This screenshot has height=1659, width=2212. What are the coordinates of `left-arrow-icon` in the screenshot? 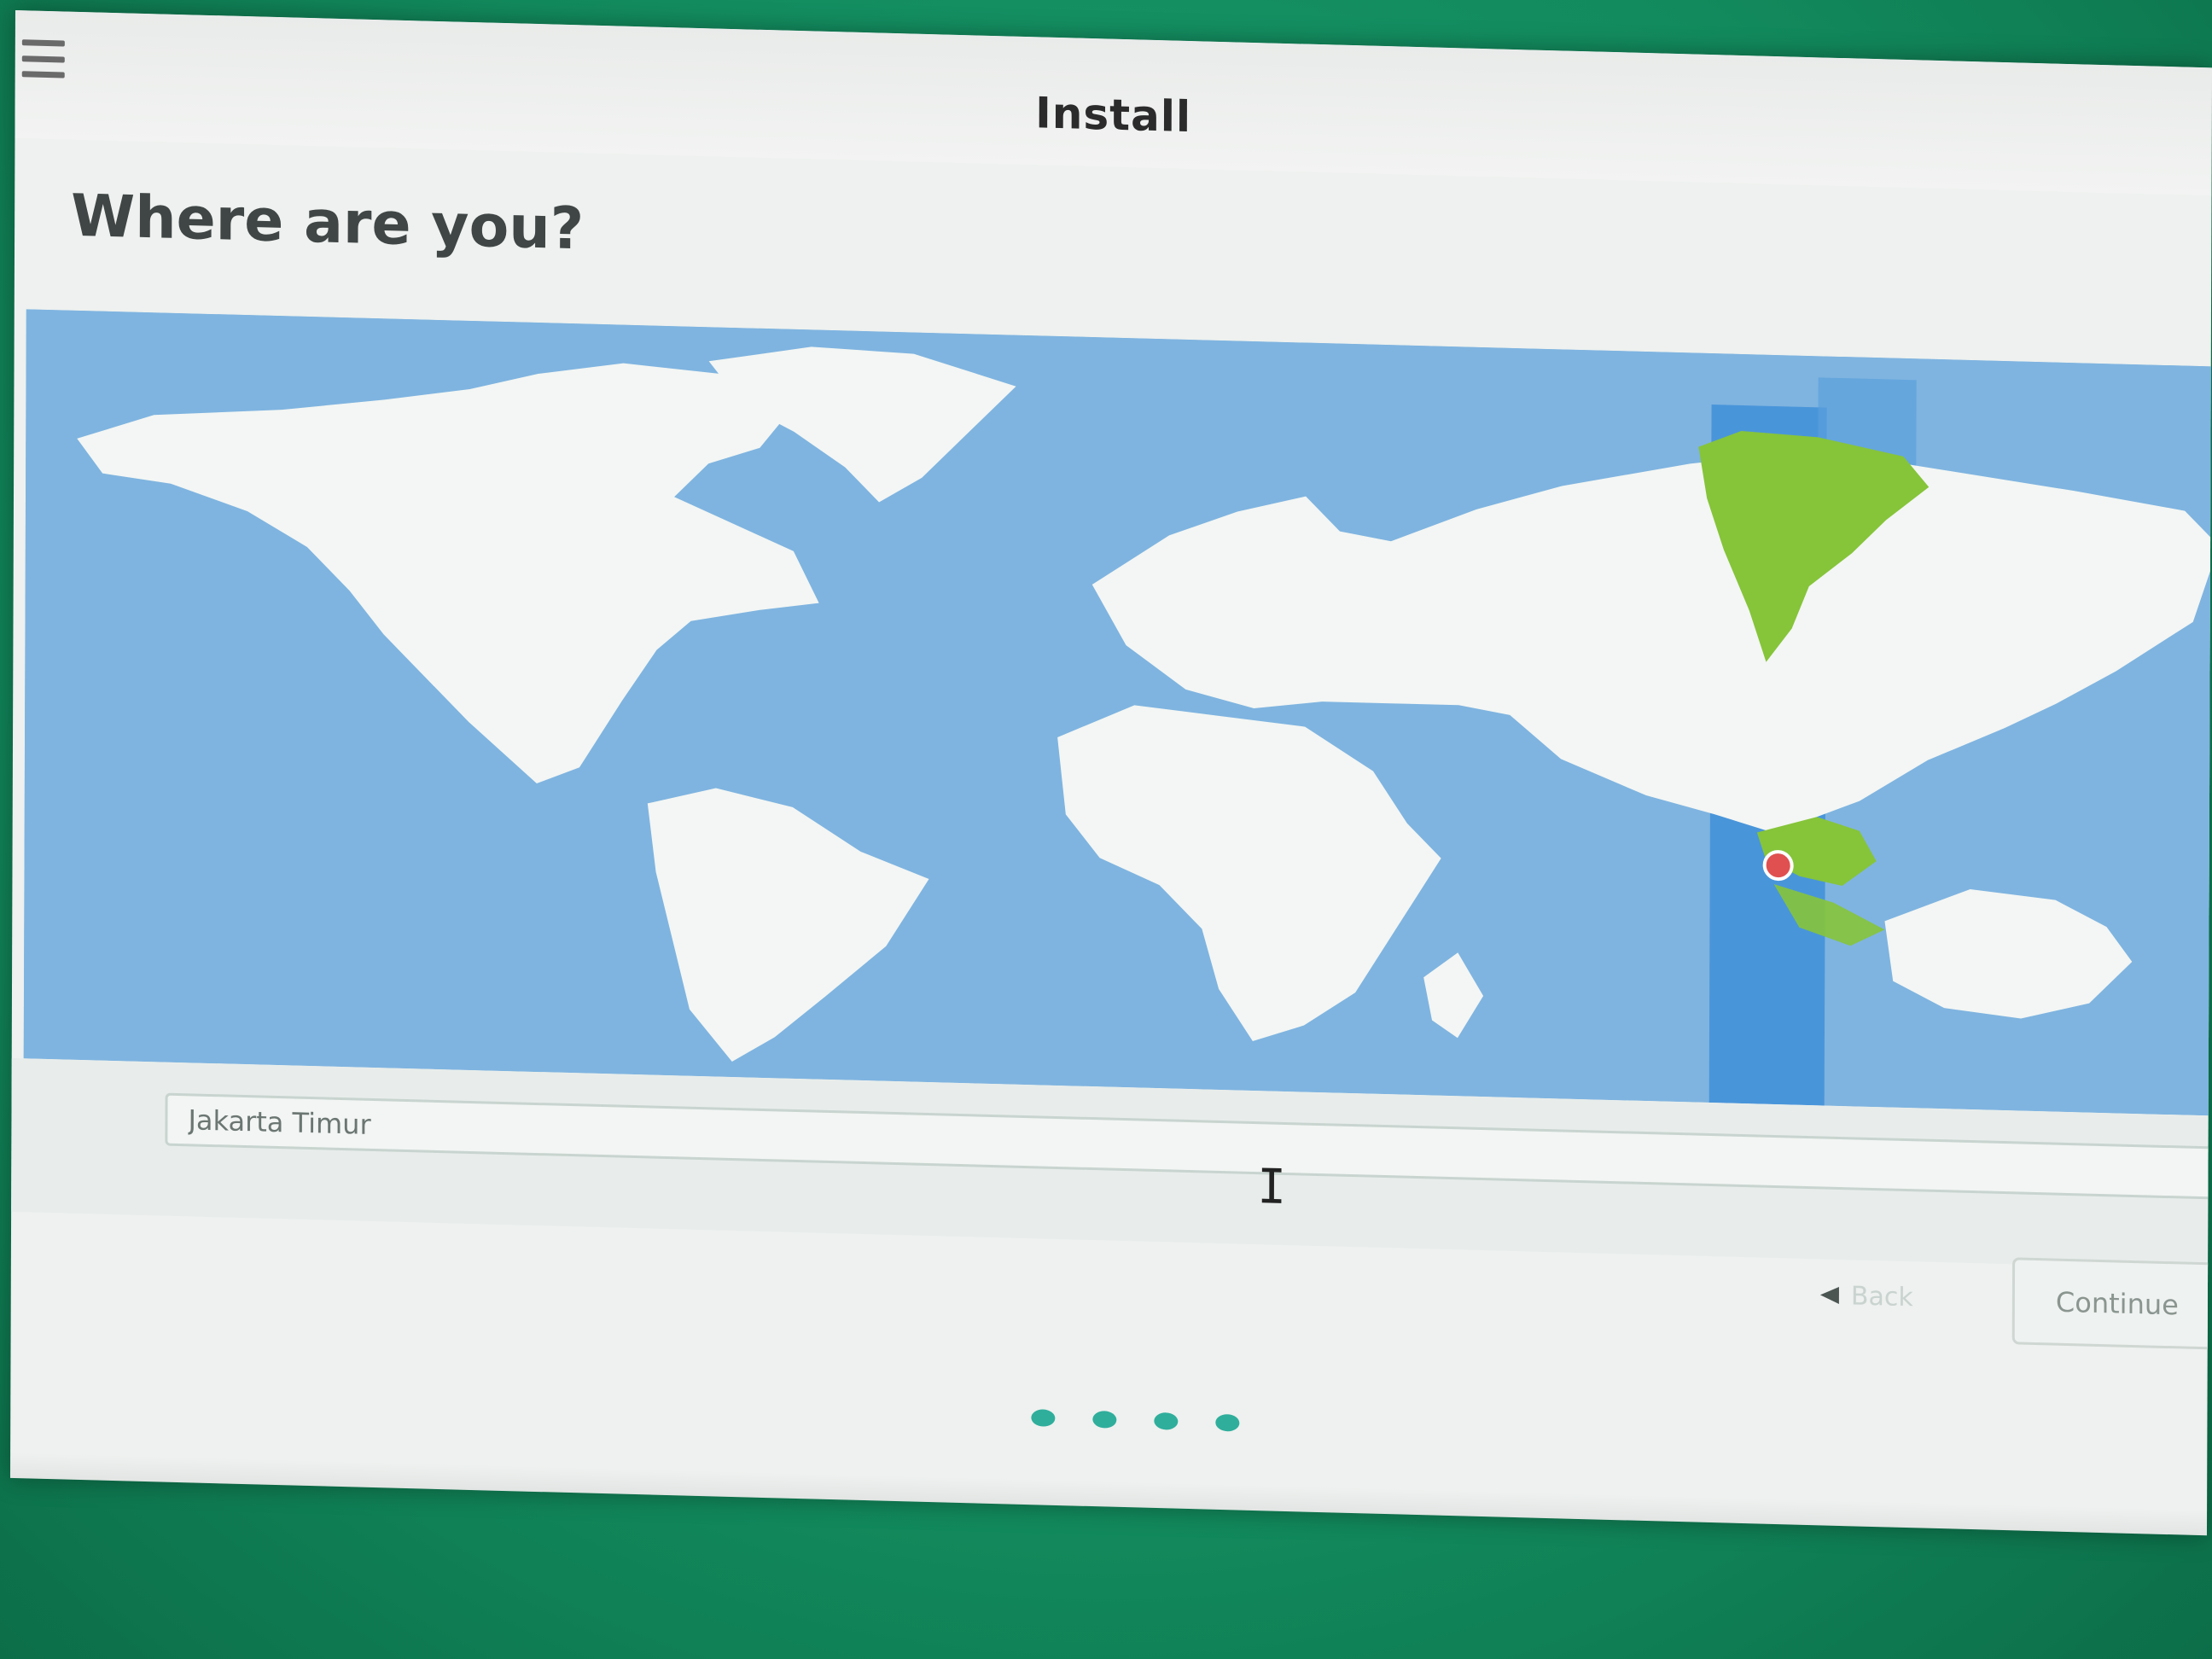 It's located at (1829, 1295).